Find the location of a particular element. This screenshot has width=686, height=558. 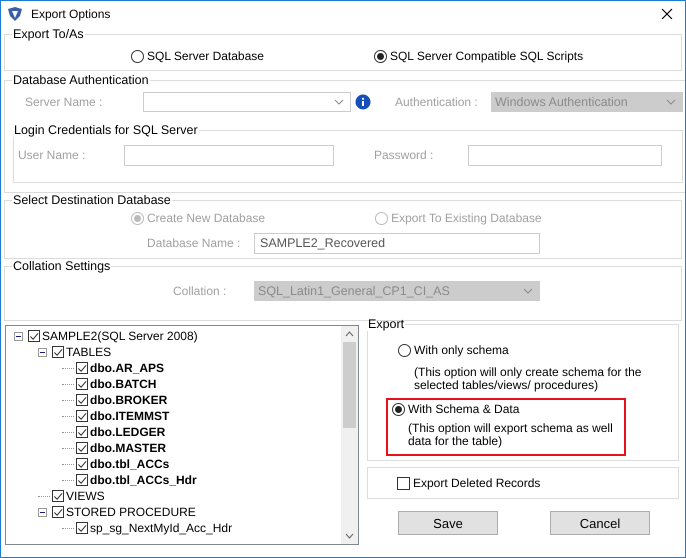

tree-item: dbo.BROKER is located at coordinates (129, 400).